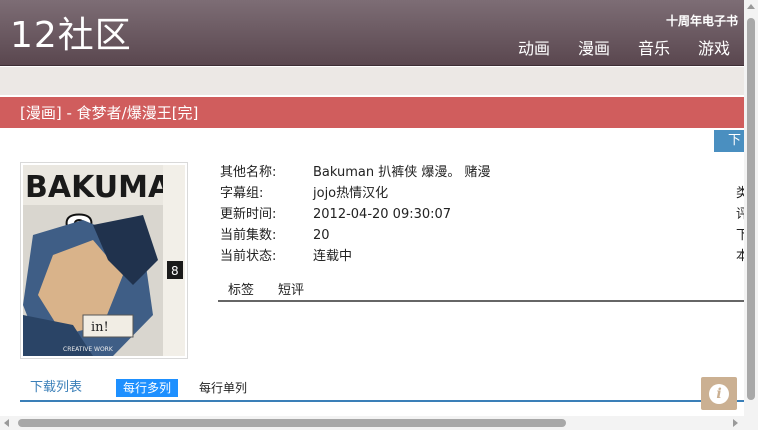 Image resolution: width=758 pixels, height=430 pixels. Describe the element at coordinates (248, 235) in the screenshot. I see `info-label: 当前集数:` at that location.